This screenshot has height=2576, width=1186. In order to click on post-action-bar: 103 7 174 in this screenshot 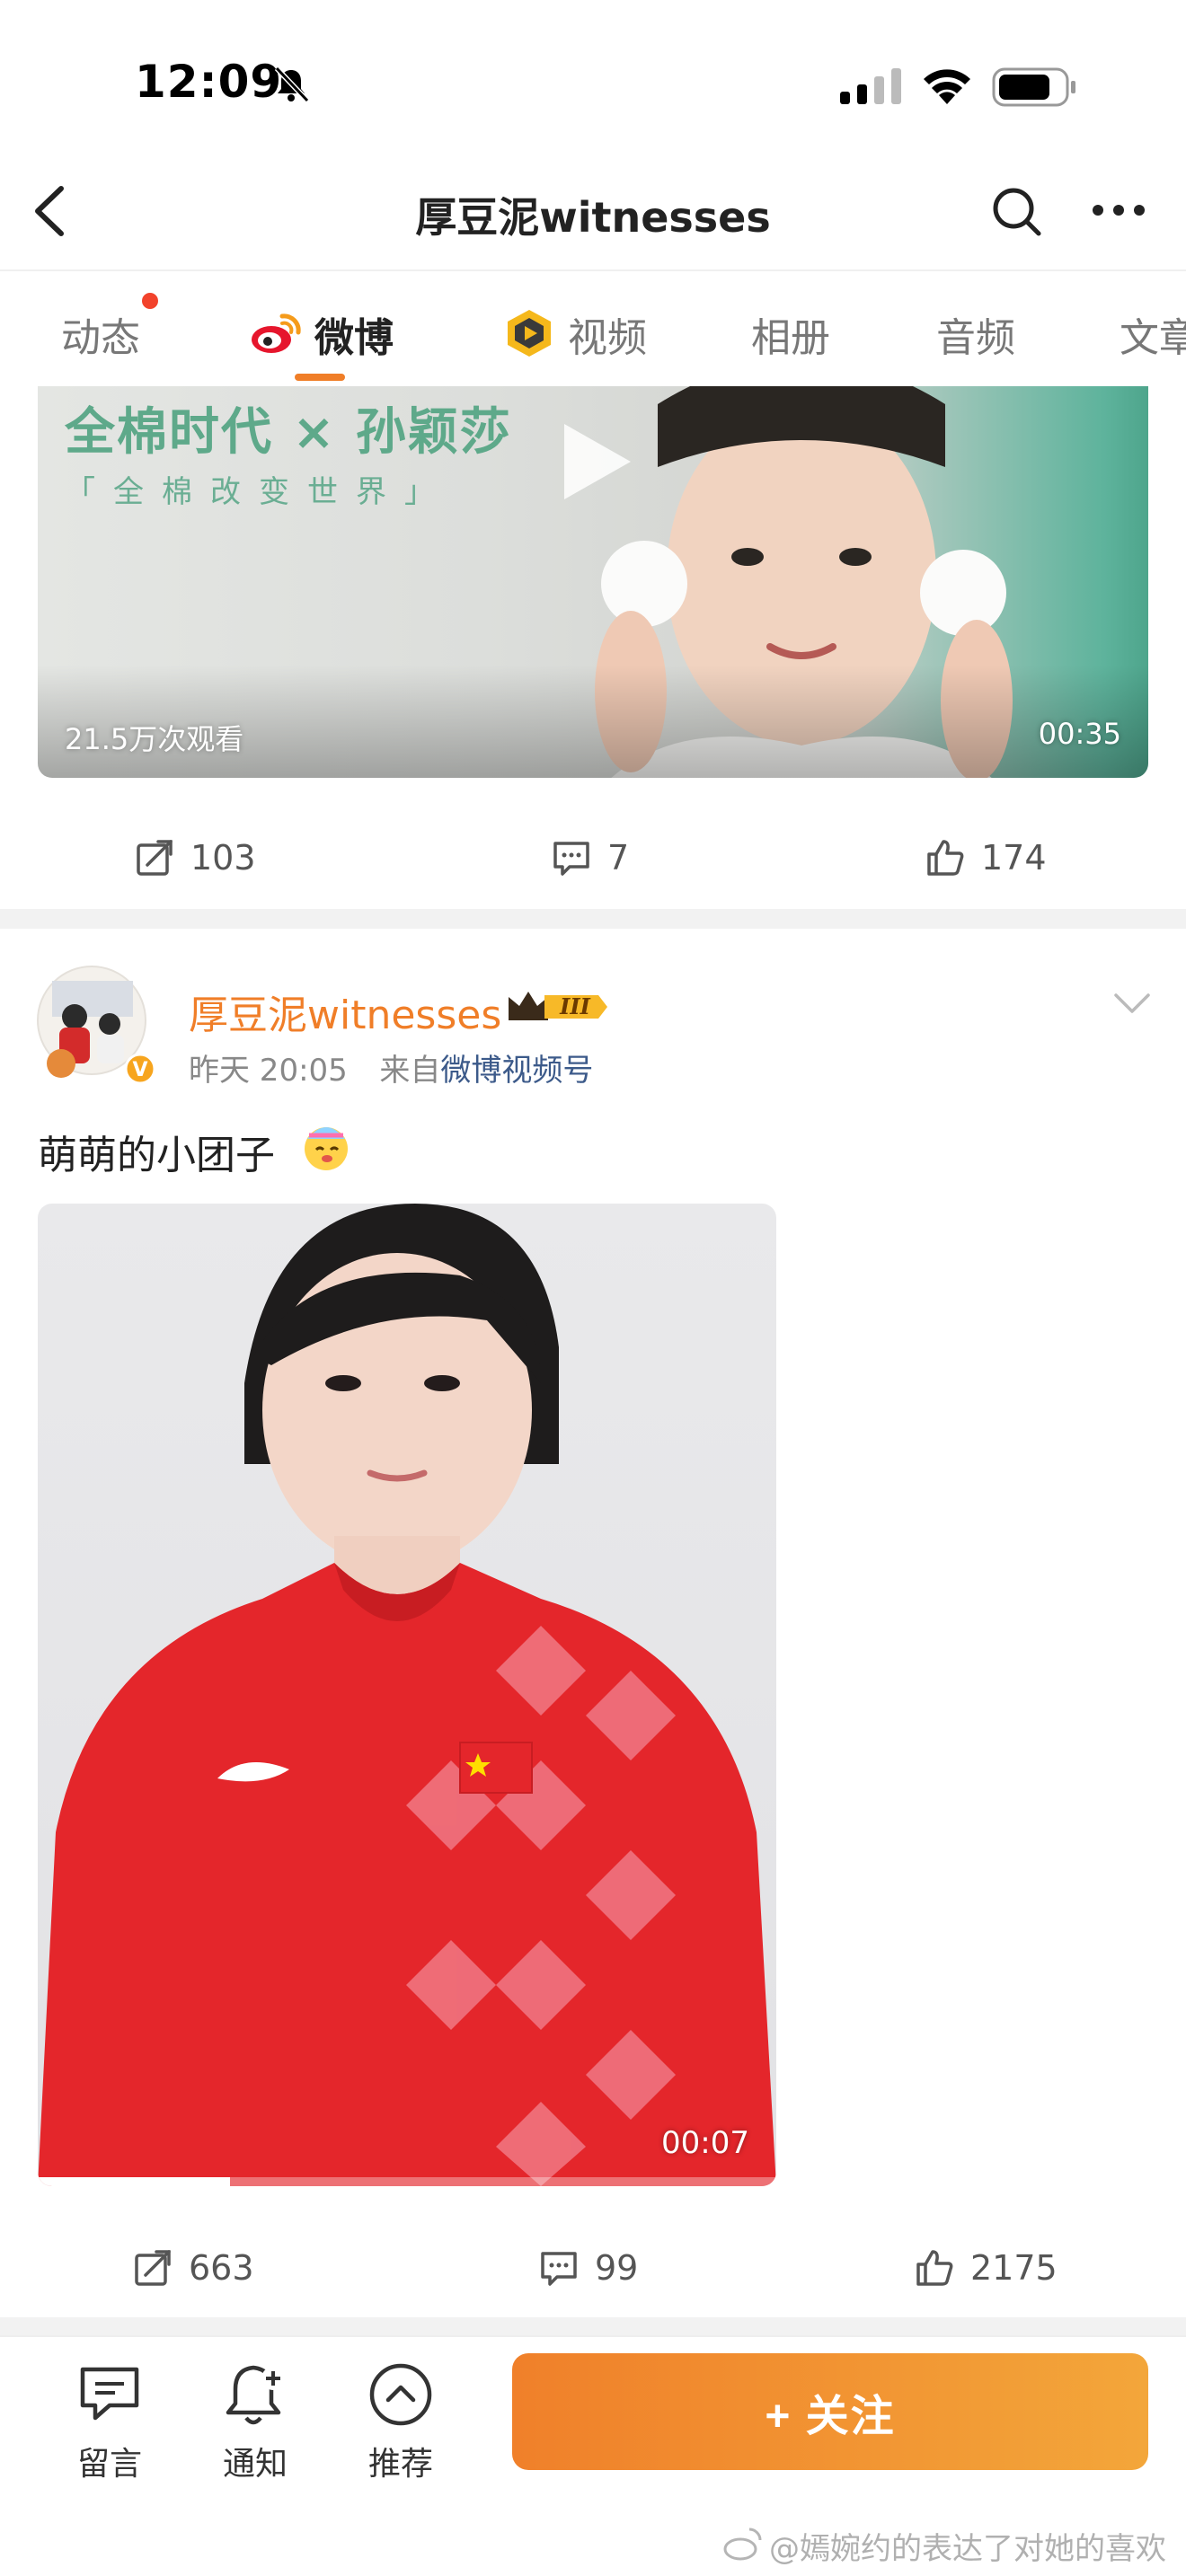, I will do `click(593, 857)`.